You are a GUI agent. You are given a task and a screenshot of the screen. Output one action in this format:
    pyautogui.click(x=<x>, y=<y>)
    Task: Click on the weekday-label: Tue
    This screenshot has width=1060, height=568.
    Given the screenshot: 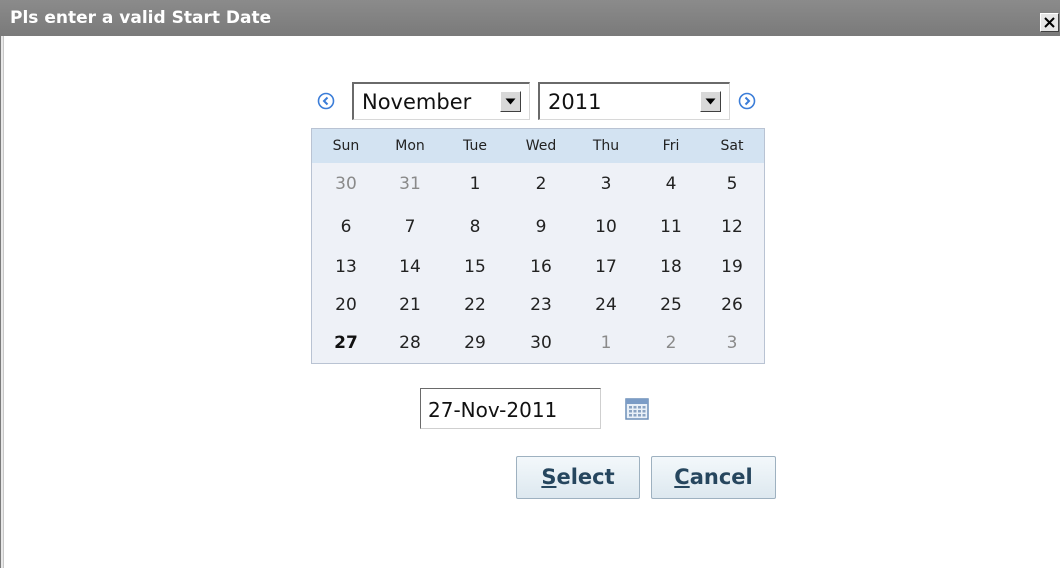 What is the action you would take?
    pyautogui.click(x=475, y=146)
    